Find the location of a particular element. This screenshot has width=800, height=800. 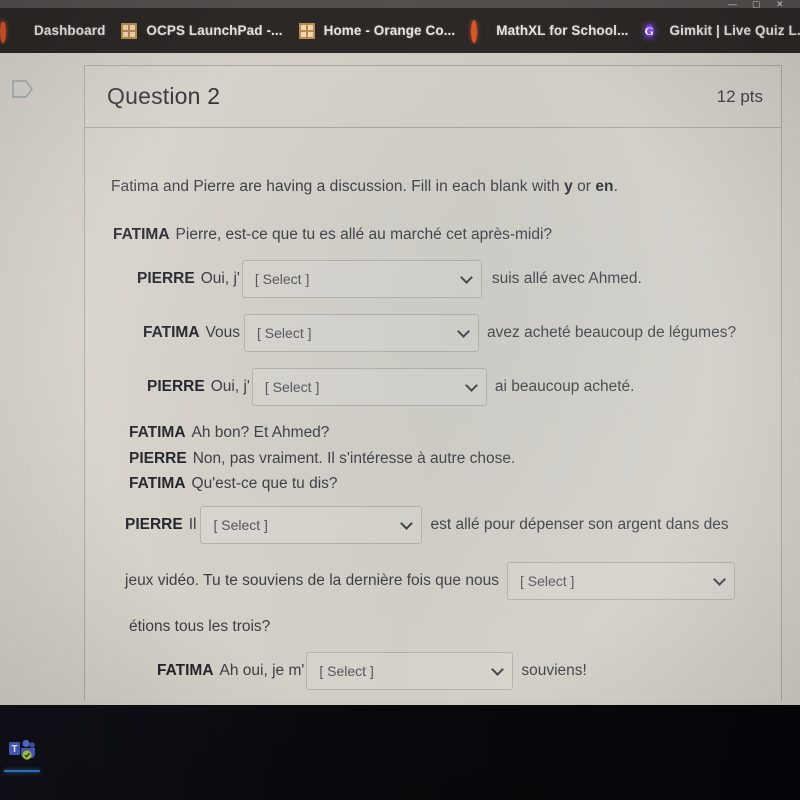

dialogue-text-before: Ah oui, je m' is located at coordinates (262, 671).